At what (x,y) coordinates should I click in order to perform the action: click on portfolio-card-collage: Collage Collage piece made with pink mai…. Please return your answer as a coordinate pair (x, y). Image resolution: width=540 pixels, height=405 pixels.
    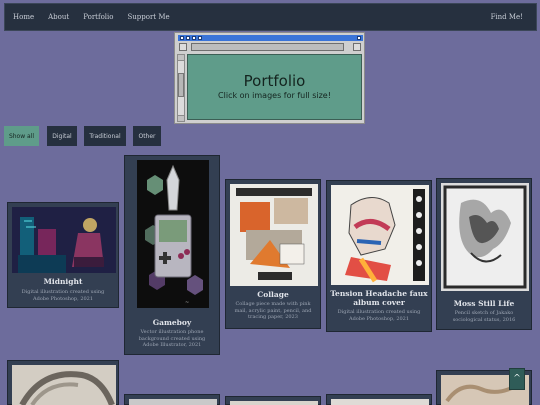
    Looking at the image, I should click on (273, 254).